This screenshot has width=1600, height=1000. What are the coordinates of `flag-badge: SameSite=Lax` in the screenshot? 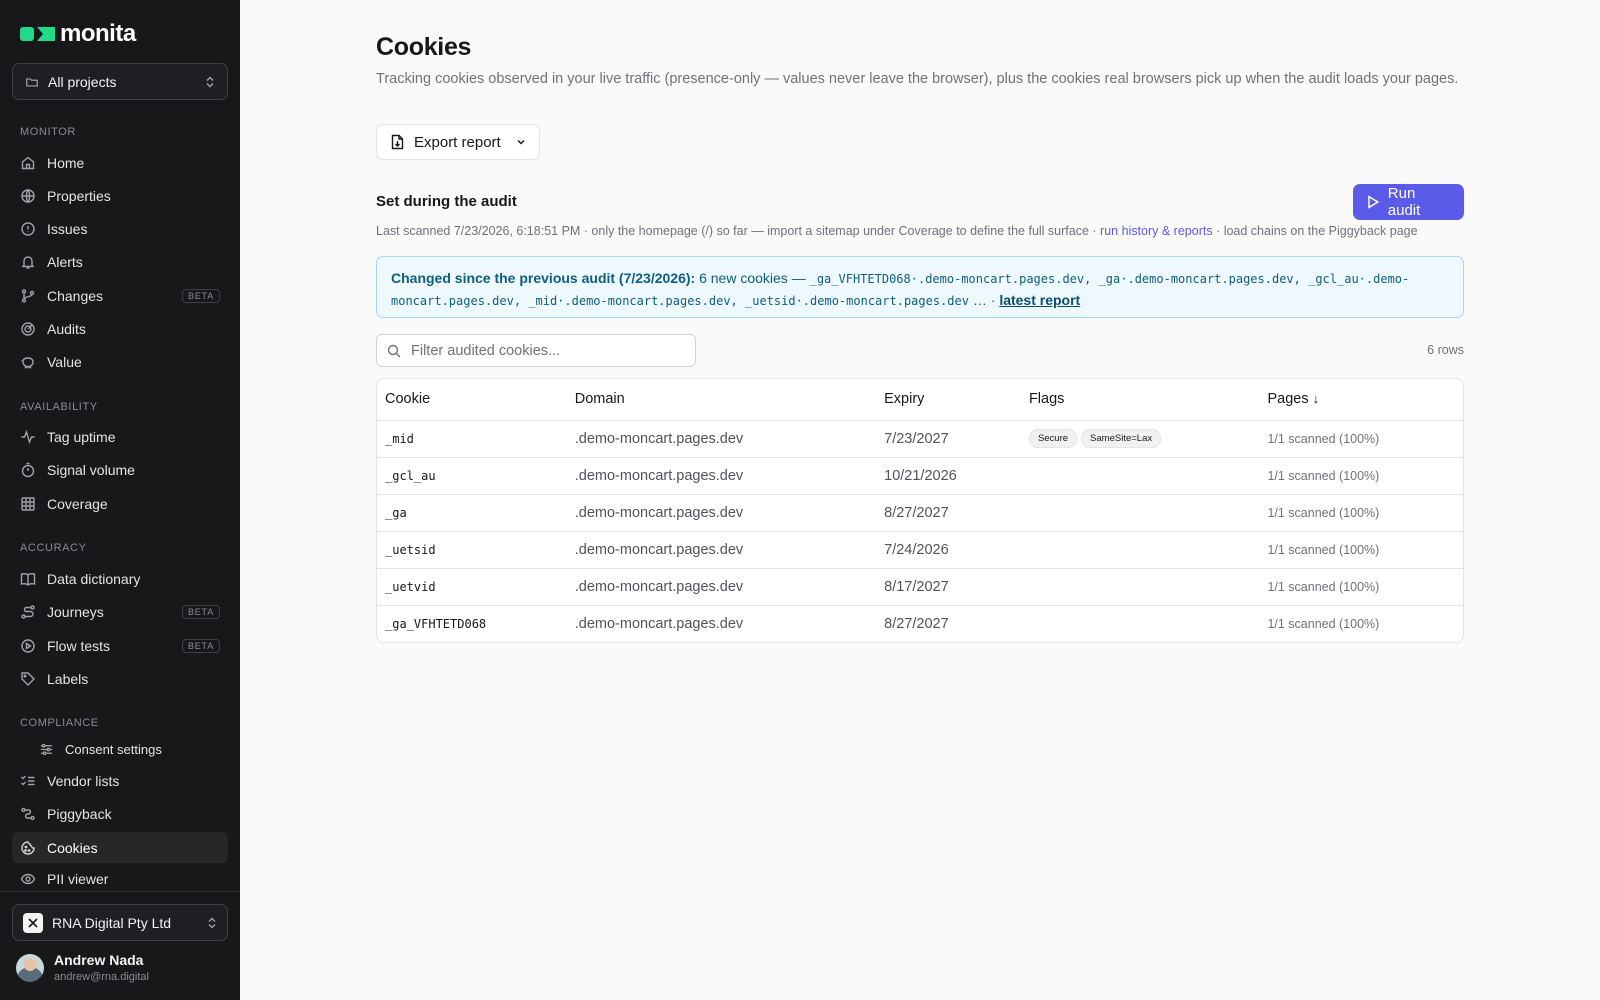 It's located at (1121, 438).